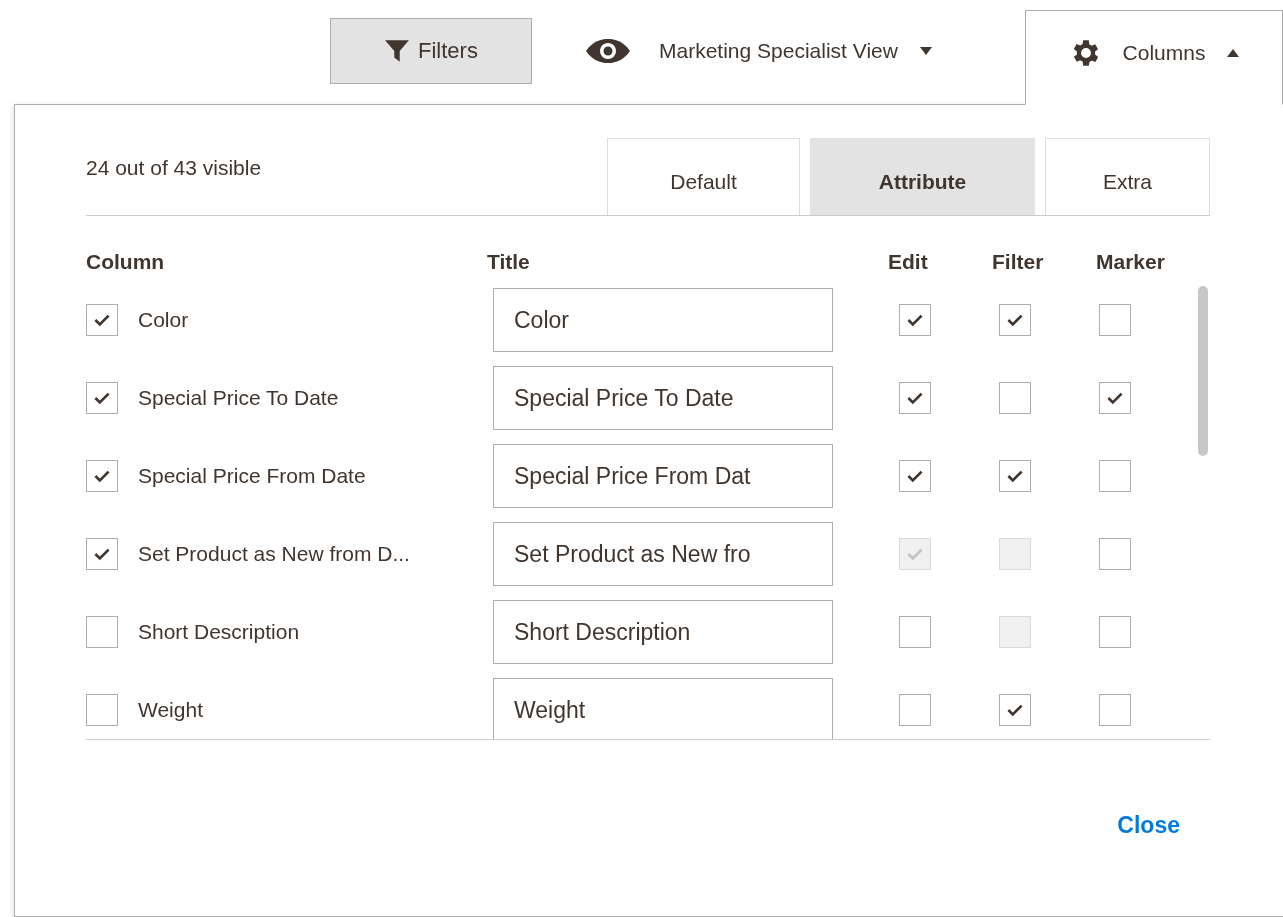  Describe the element at coordinates (908, 262) in the screenshot. I see `column-header: Edit` at that location.